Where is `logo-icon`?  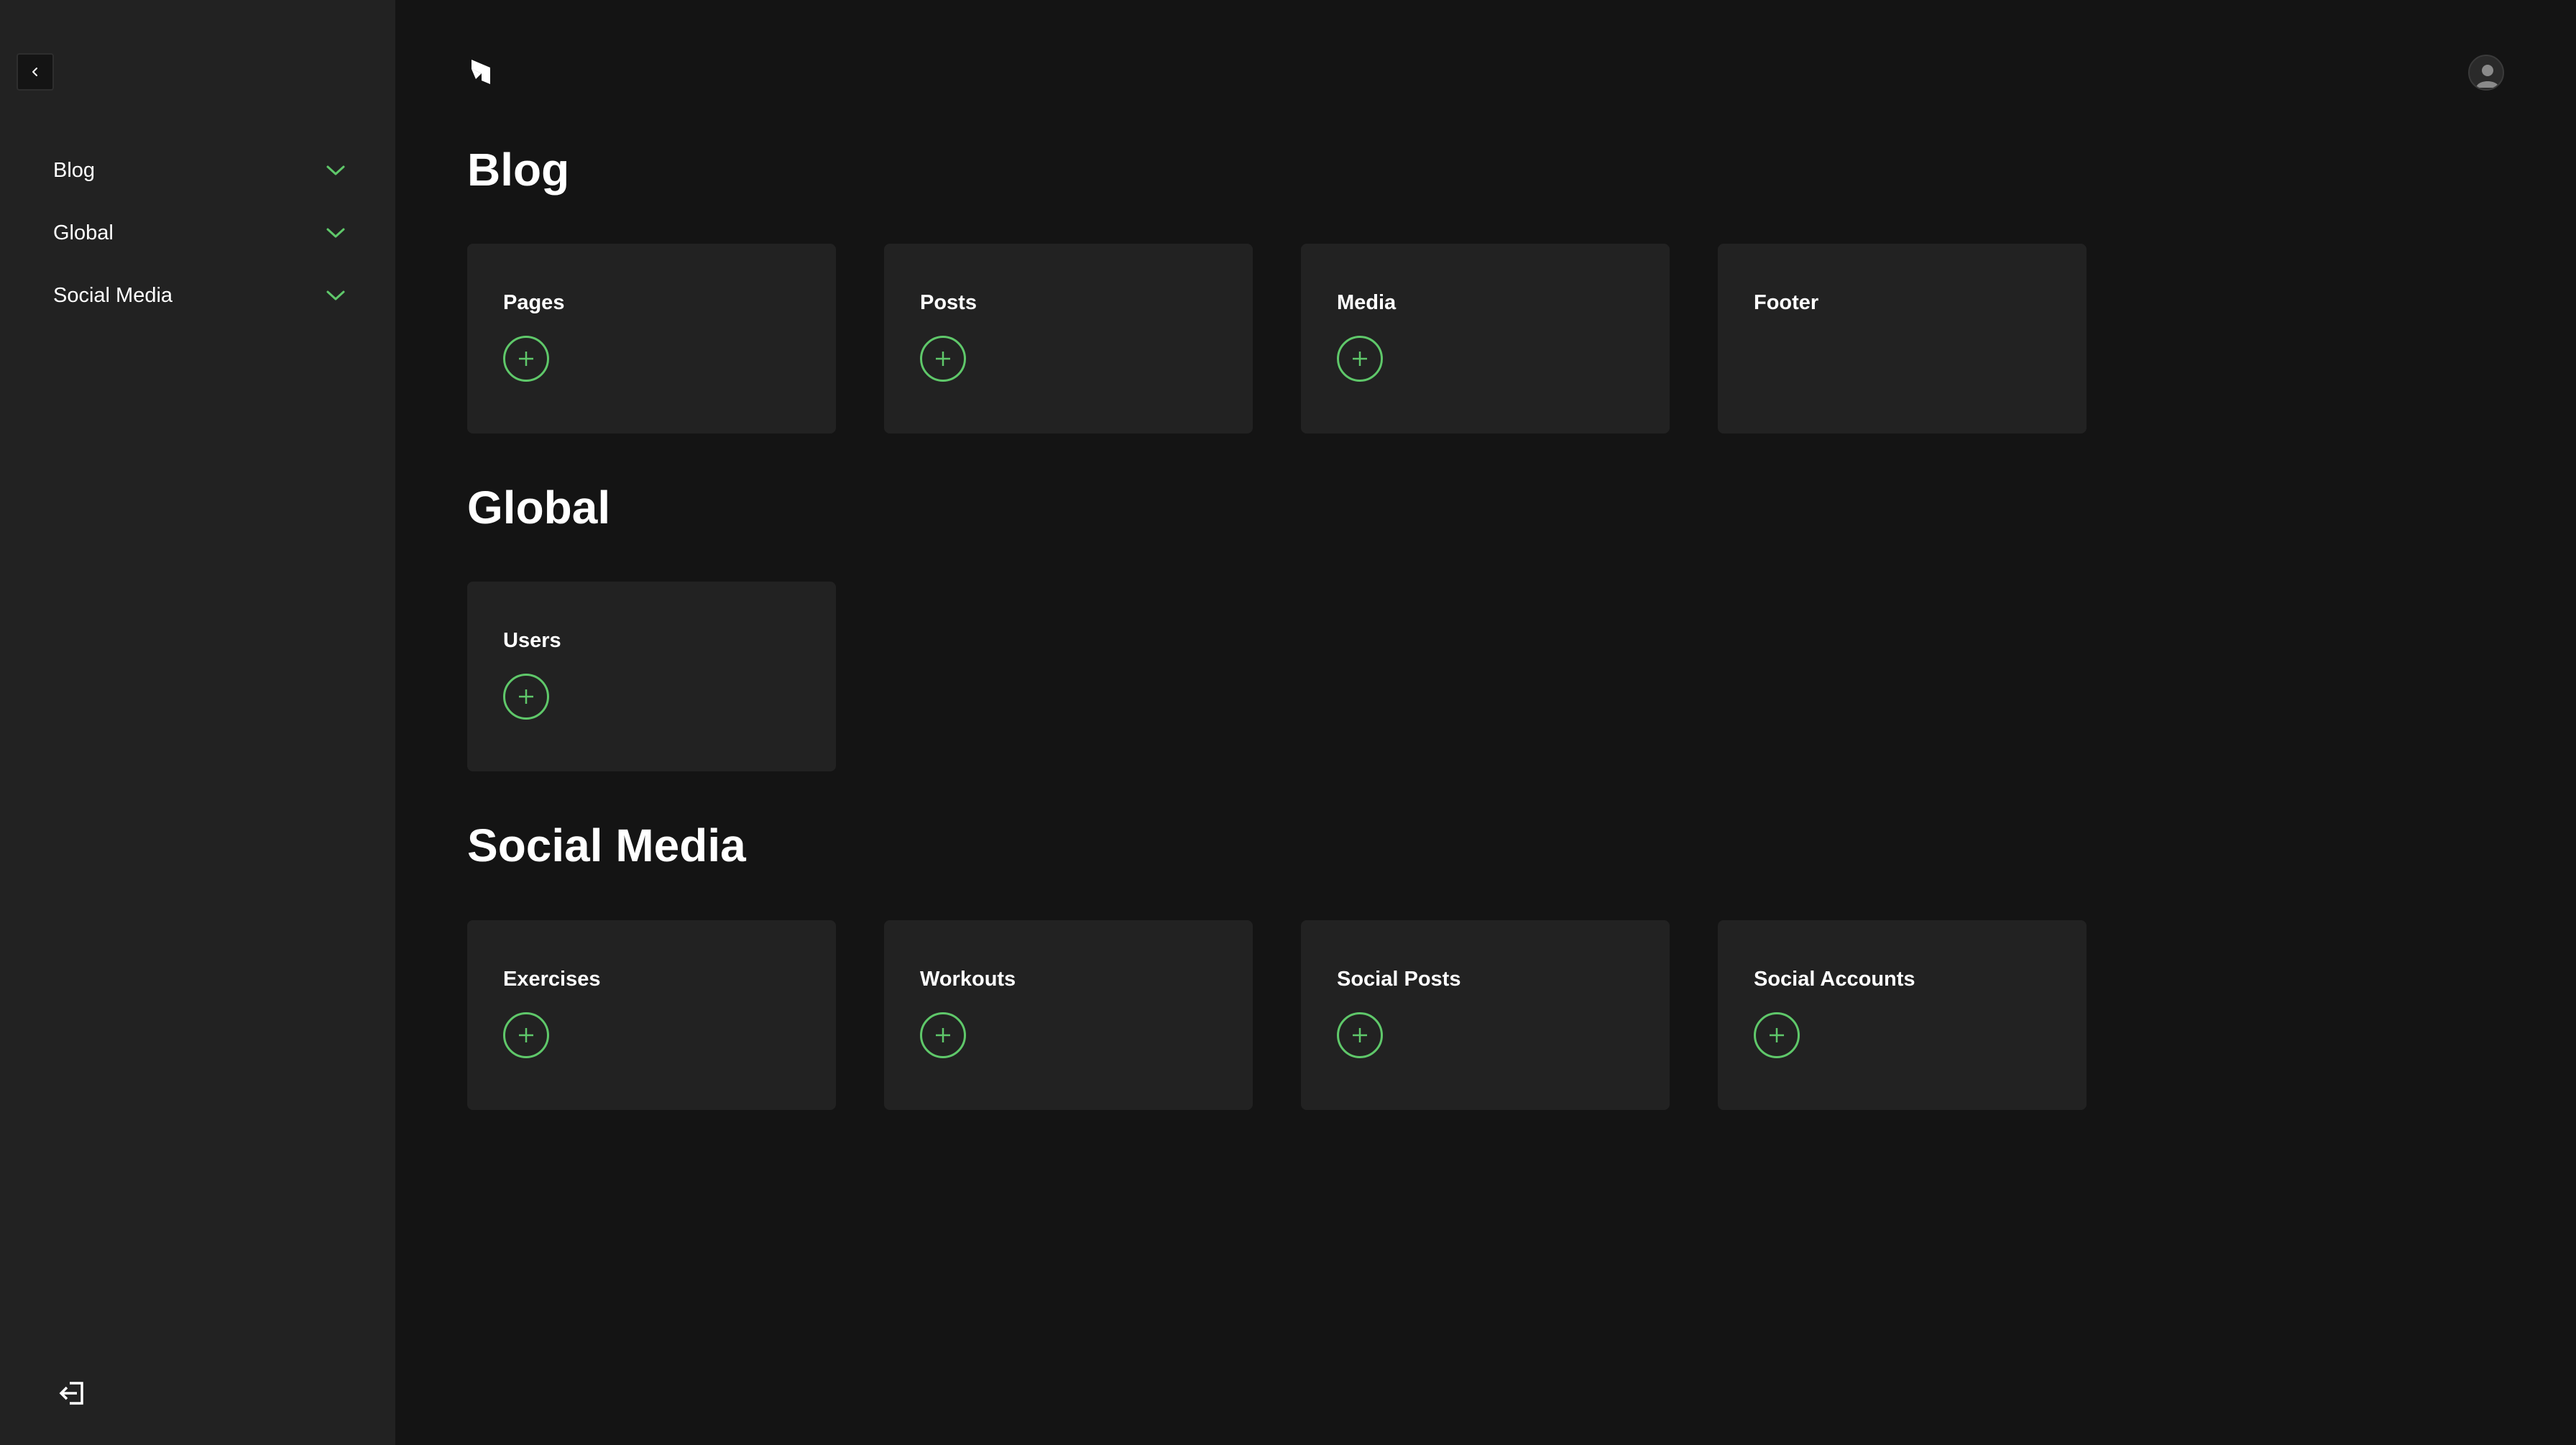
logo-icon is located at coordinates (480, 72).